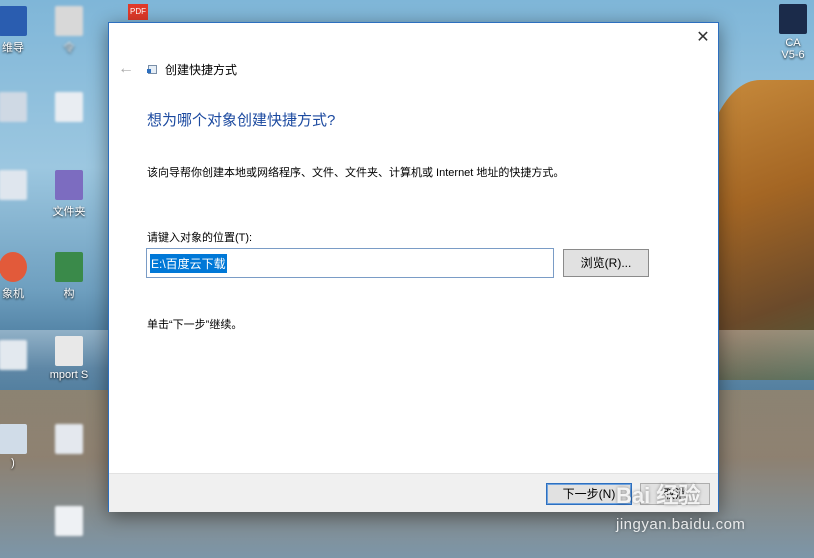  What do you see at coordinates (152, 69) in the screenshot?
I see `shortcut-icon` at bounding box center [152, 69].